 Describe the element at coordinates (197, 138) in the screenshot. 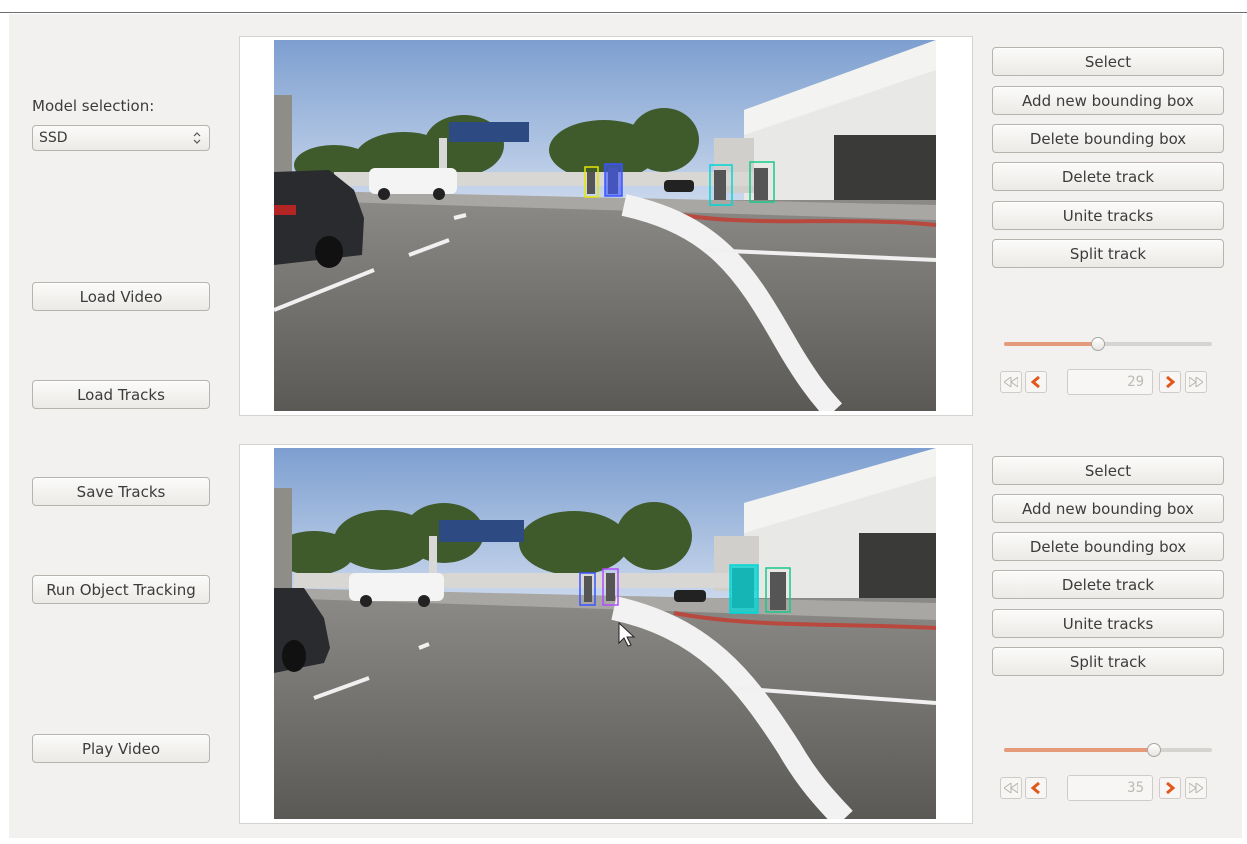

I see `combo-arrows-icon` at that location.